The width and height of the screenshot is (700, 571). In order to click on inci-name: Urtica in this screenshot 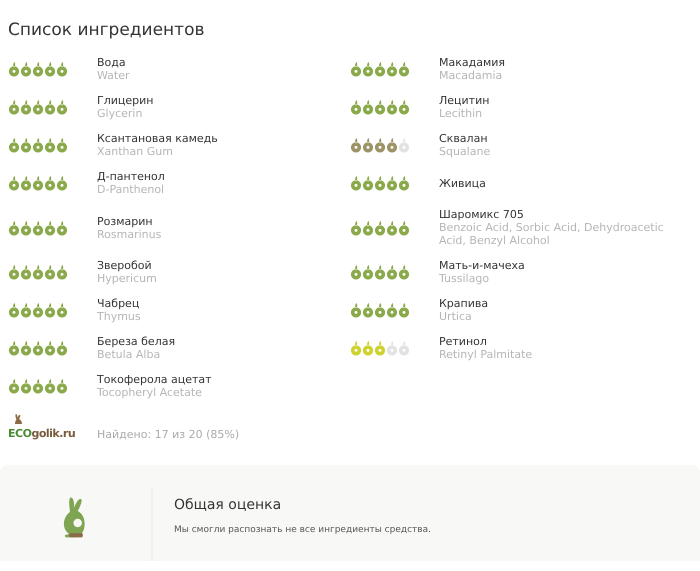, I will do `click(456, 316)`.